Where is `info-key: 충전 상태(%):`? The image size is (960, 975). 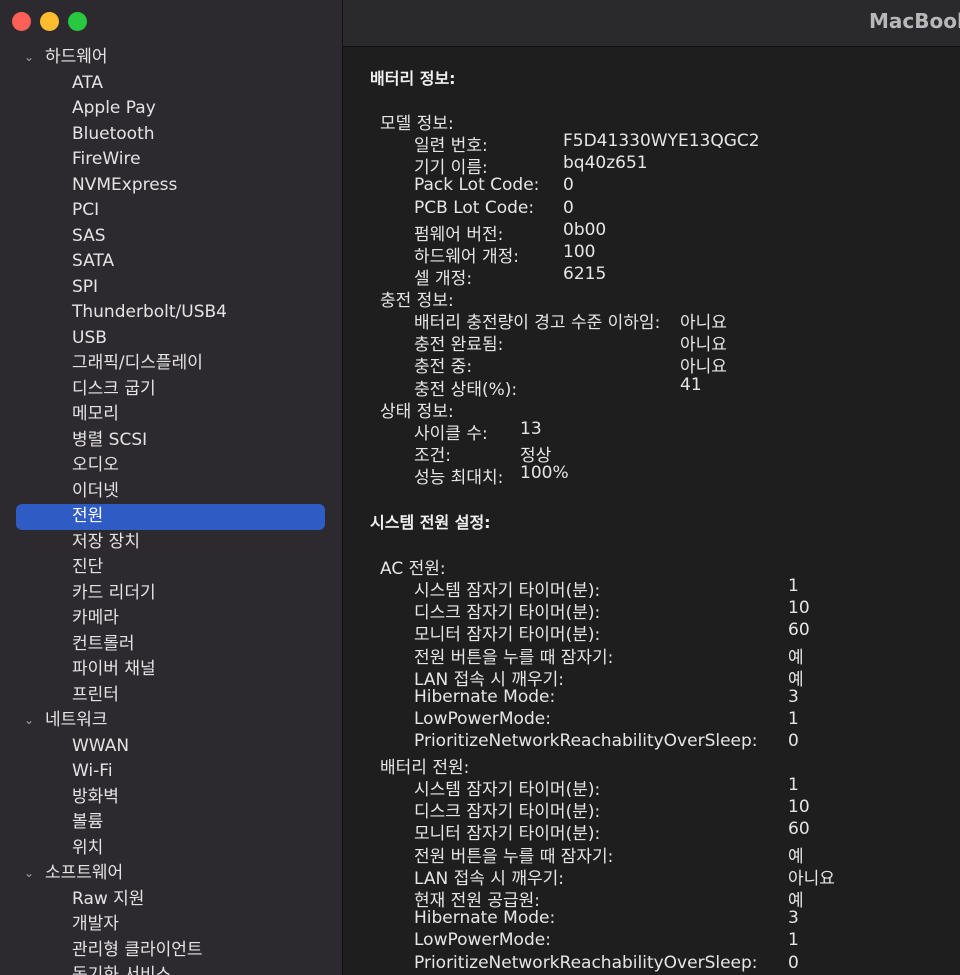
info-key: 충전 상태(%): is located at coordinates (466, 389).